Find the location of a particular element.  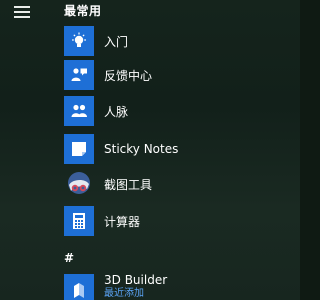

app-label: 反馈中心 is located at coordinates (128, 75).